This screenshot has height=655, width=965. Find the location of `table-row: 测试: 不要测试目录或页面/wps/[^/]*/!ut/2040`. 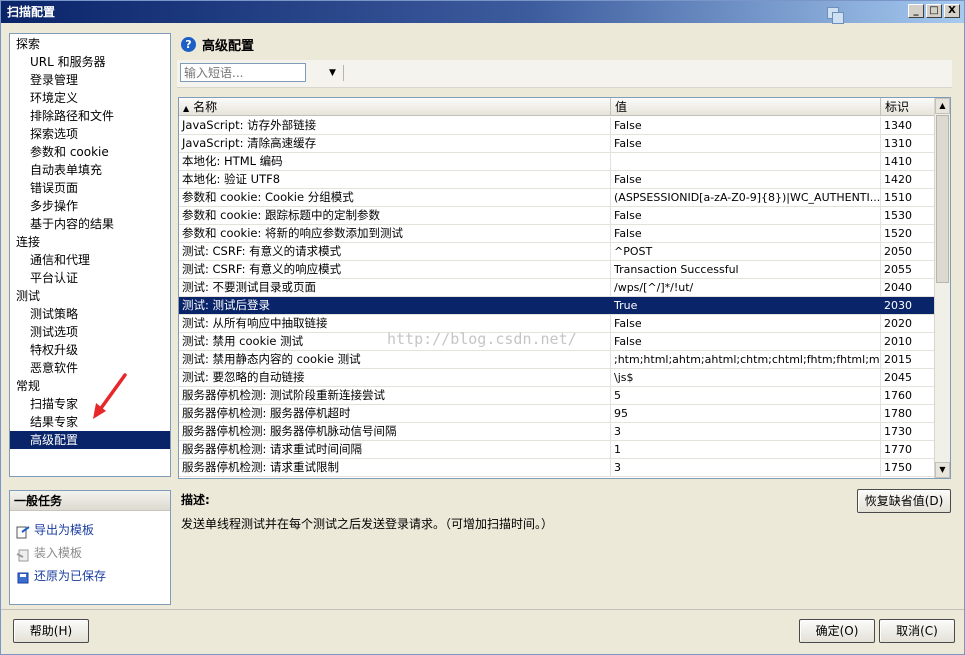

table-row: 测试: 不要测试目录或页面/wps/[^/]*/!ut/2040 is located at coordinates (557, 288).